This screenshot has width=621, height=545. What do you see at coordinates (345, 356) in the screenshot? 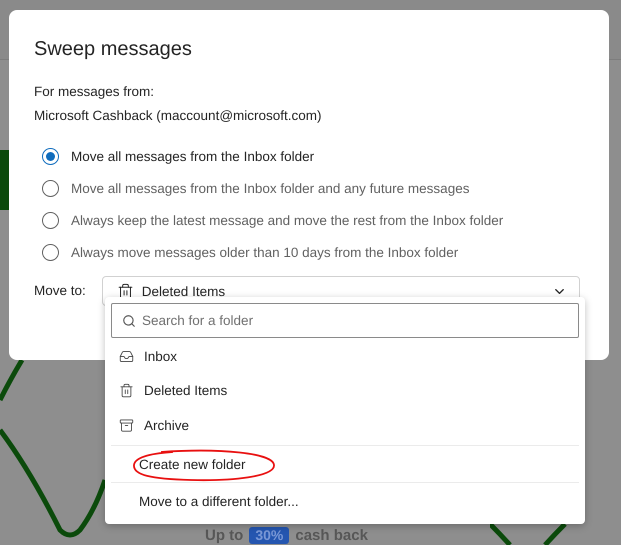
I see `folder-item: Inbox` at bounding box center [345, 356].